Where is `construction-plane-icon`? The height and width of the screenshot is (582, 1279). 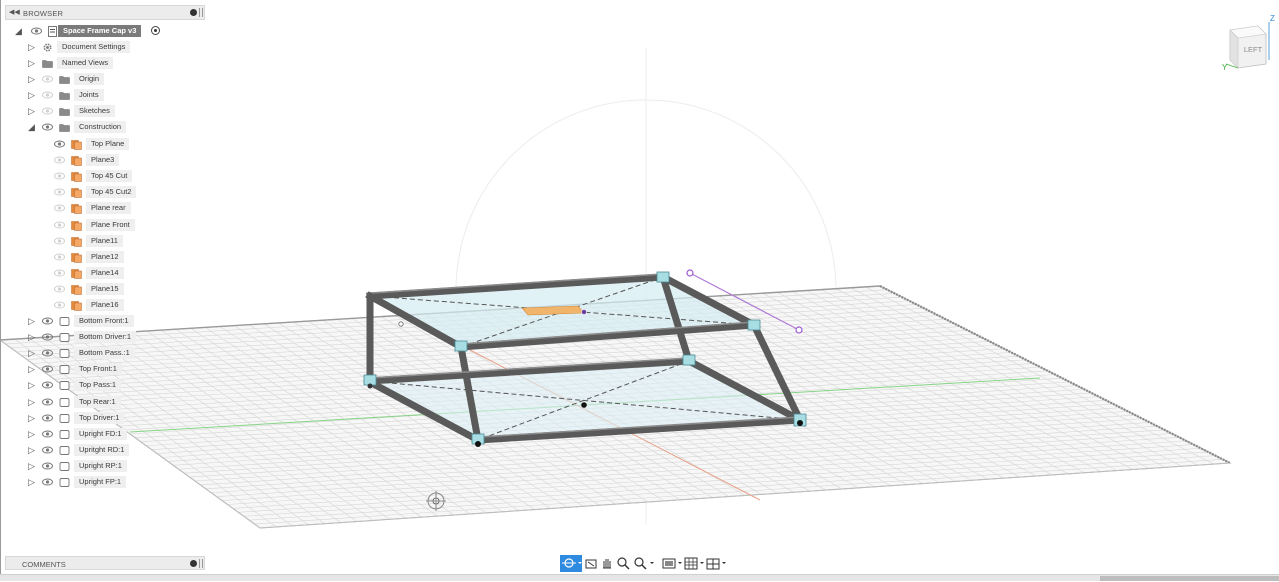 construction-plane-icon is located at coordinates (76, 225).